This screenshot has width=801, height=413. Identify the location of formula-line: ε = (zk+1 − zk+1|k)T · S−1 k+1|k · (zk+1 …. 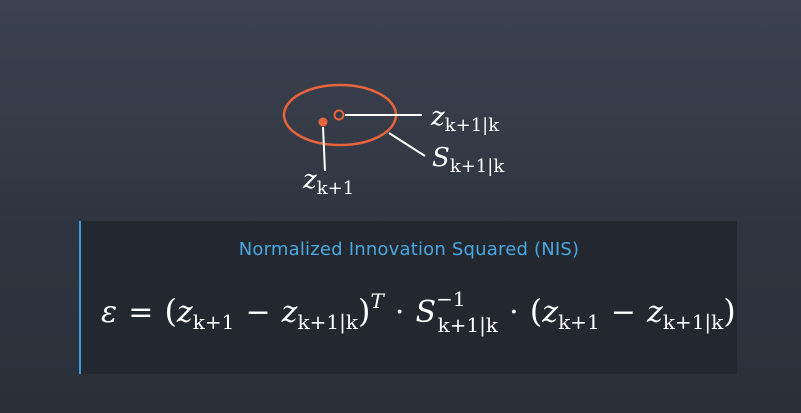
(418, 312).